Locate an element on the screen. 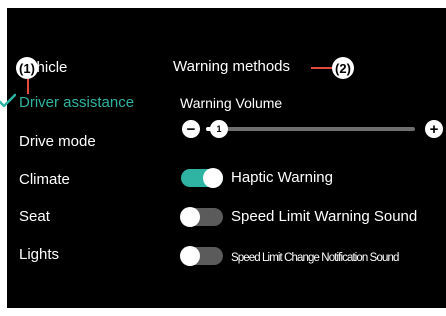  callout-1-badge: (1) is located at coordinates (27, 68).